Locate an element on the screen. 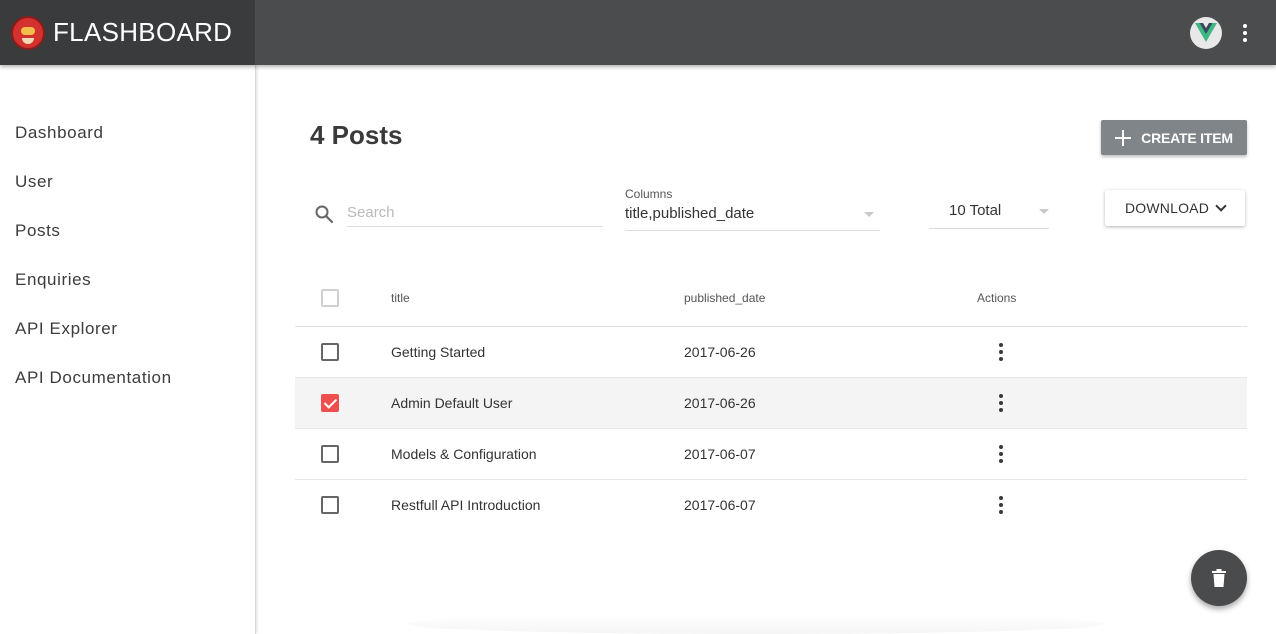 The height and width of the screenshot is (634, 1276). select-all-checkbox is located at coordinates (330, 298).